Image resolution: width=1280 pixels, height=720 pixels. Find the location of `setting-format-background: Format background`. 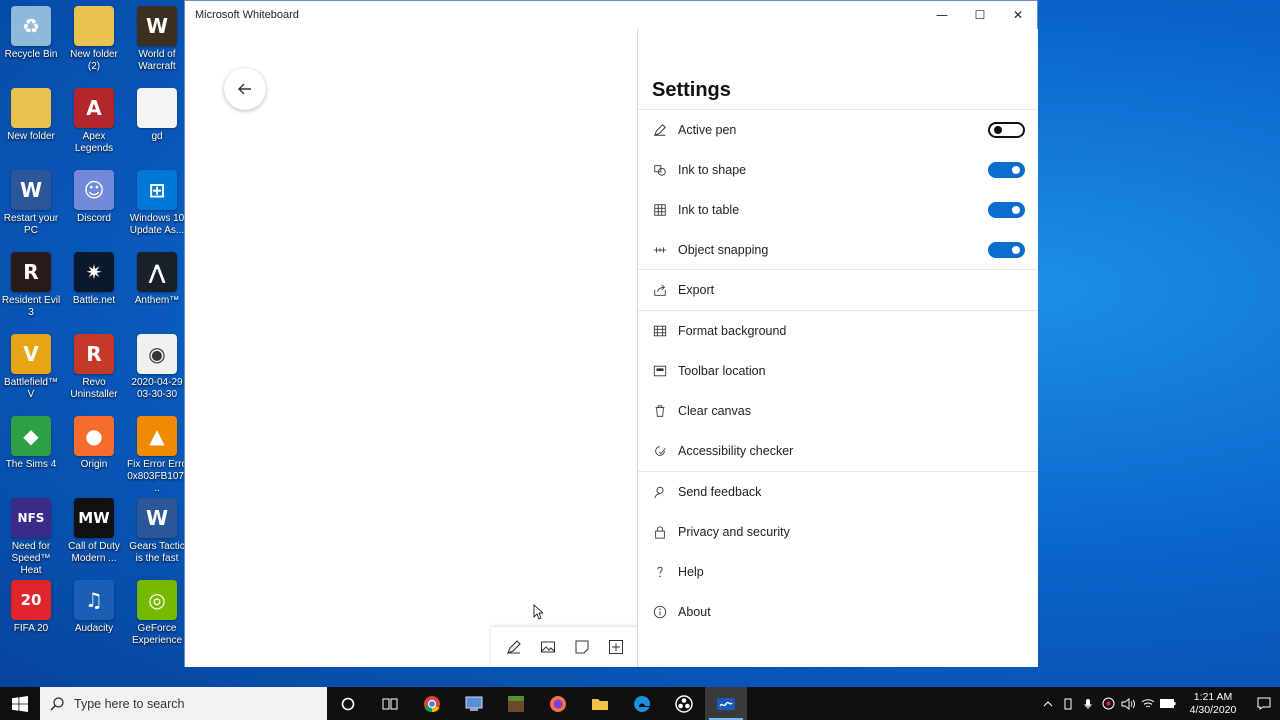

setting-format-background: Format background is located at coordinates (838, 331).